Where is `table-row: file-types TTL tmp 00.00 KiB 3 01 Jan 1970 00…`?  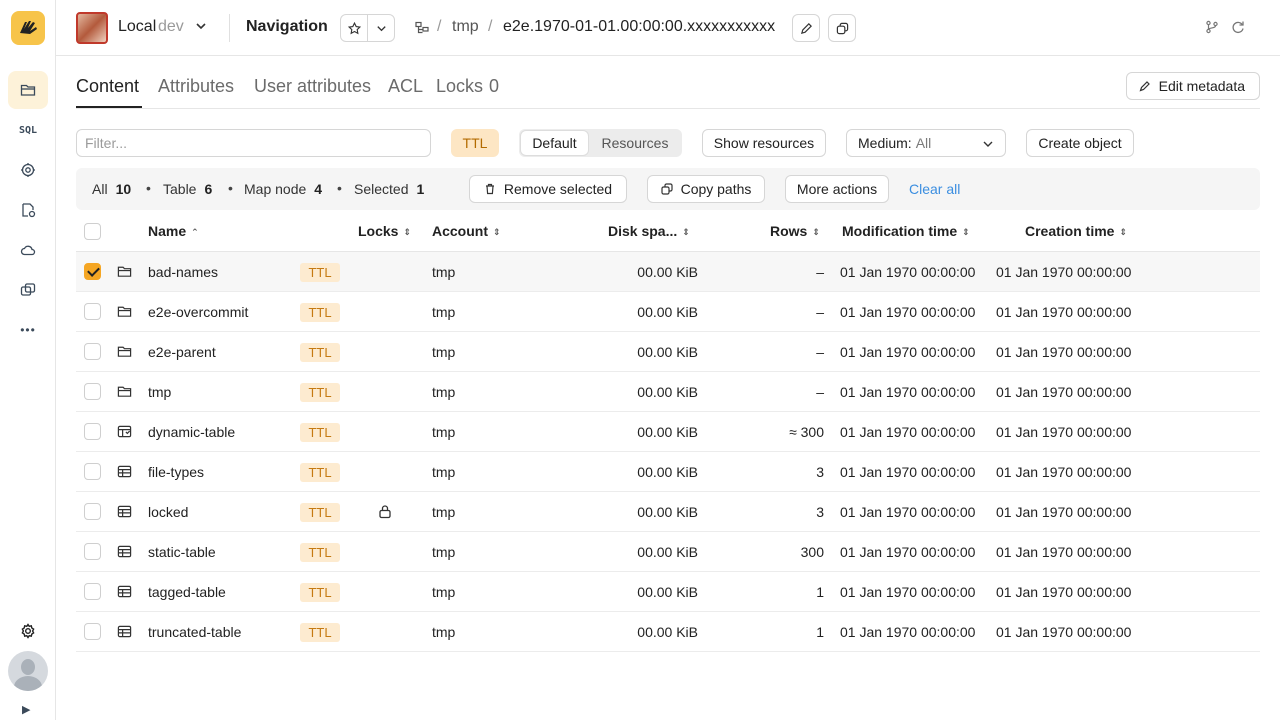 table-row: file-types TTL tmp 00.00 KiB 3 01 Jan 1970 00… is located at coordinates (668, 472).